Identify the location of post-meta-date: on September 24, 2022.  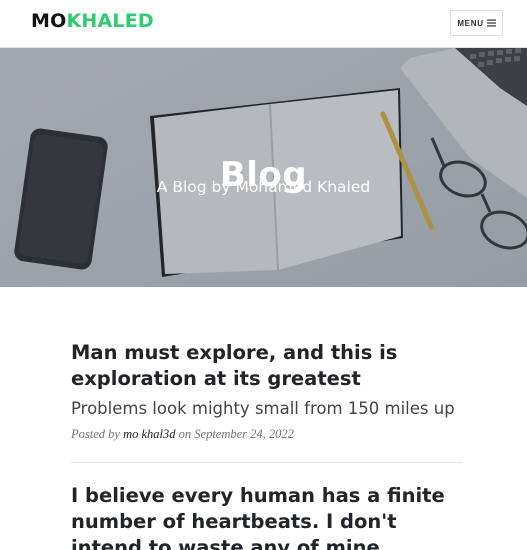
(236, 434).